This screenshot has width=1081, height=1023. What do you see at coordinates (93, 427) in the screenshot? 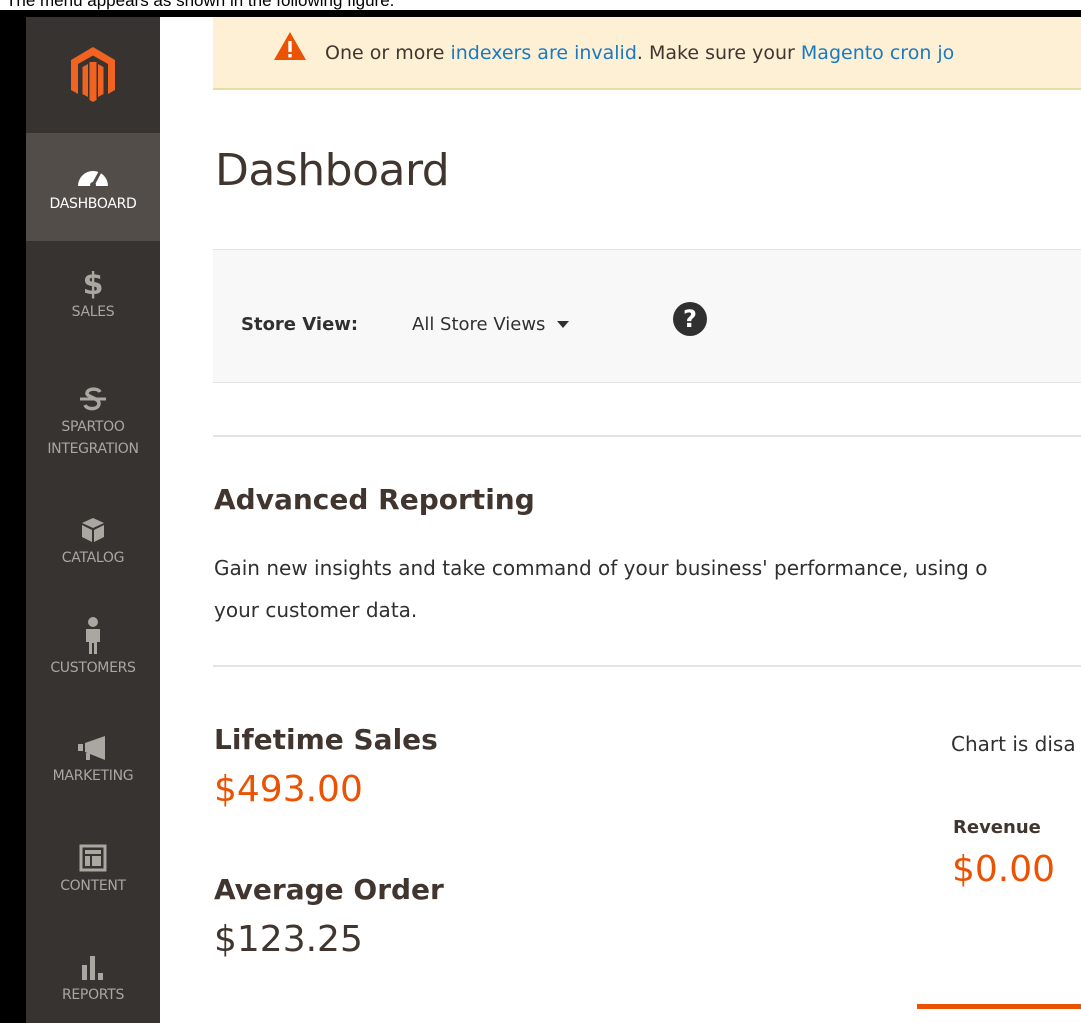
I see `sidebar-item-label-line1: SPARTOO` at bounding box center [93, 427].